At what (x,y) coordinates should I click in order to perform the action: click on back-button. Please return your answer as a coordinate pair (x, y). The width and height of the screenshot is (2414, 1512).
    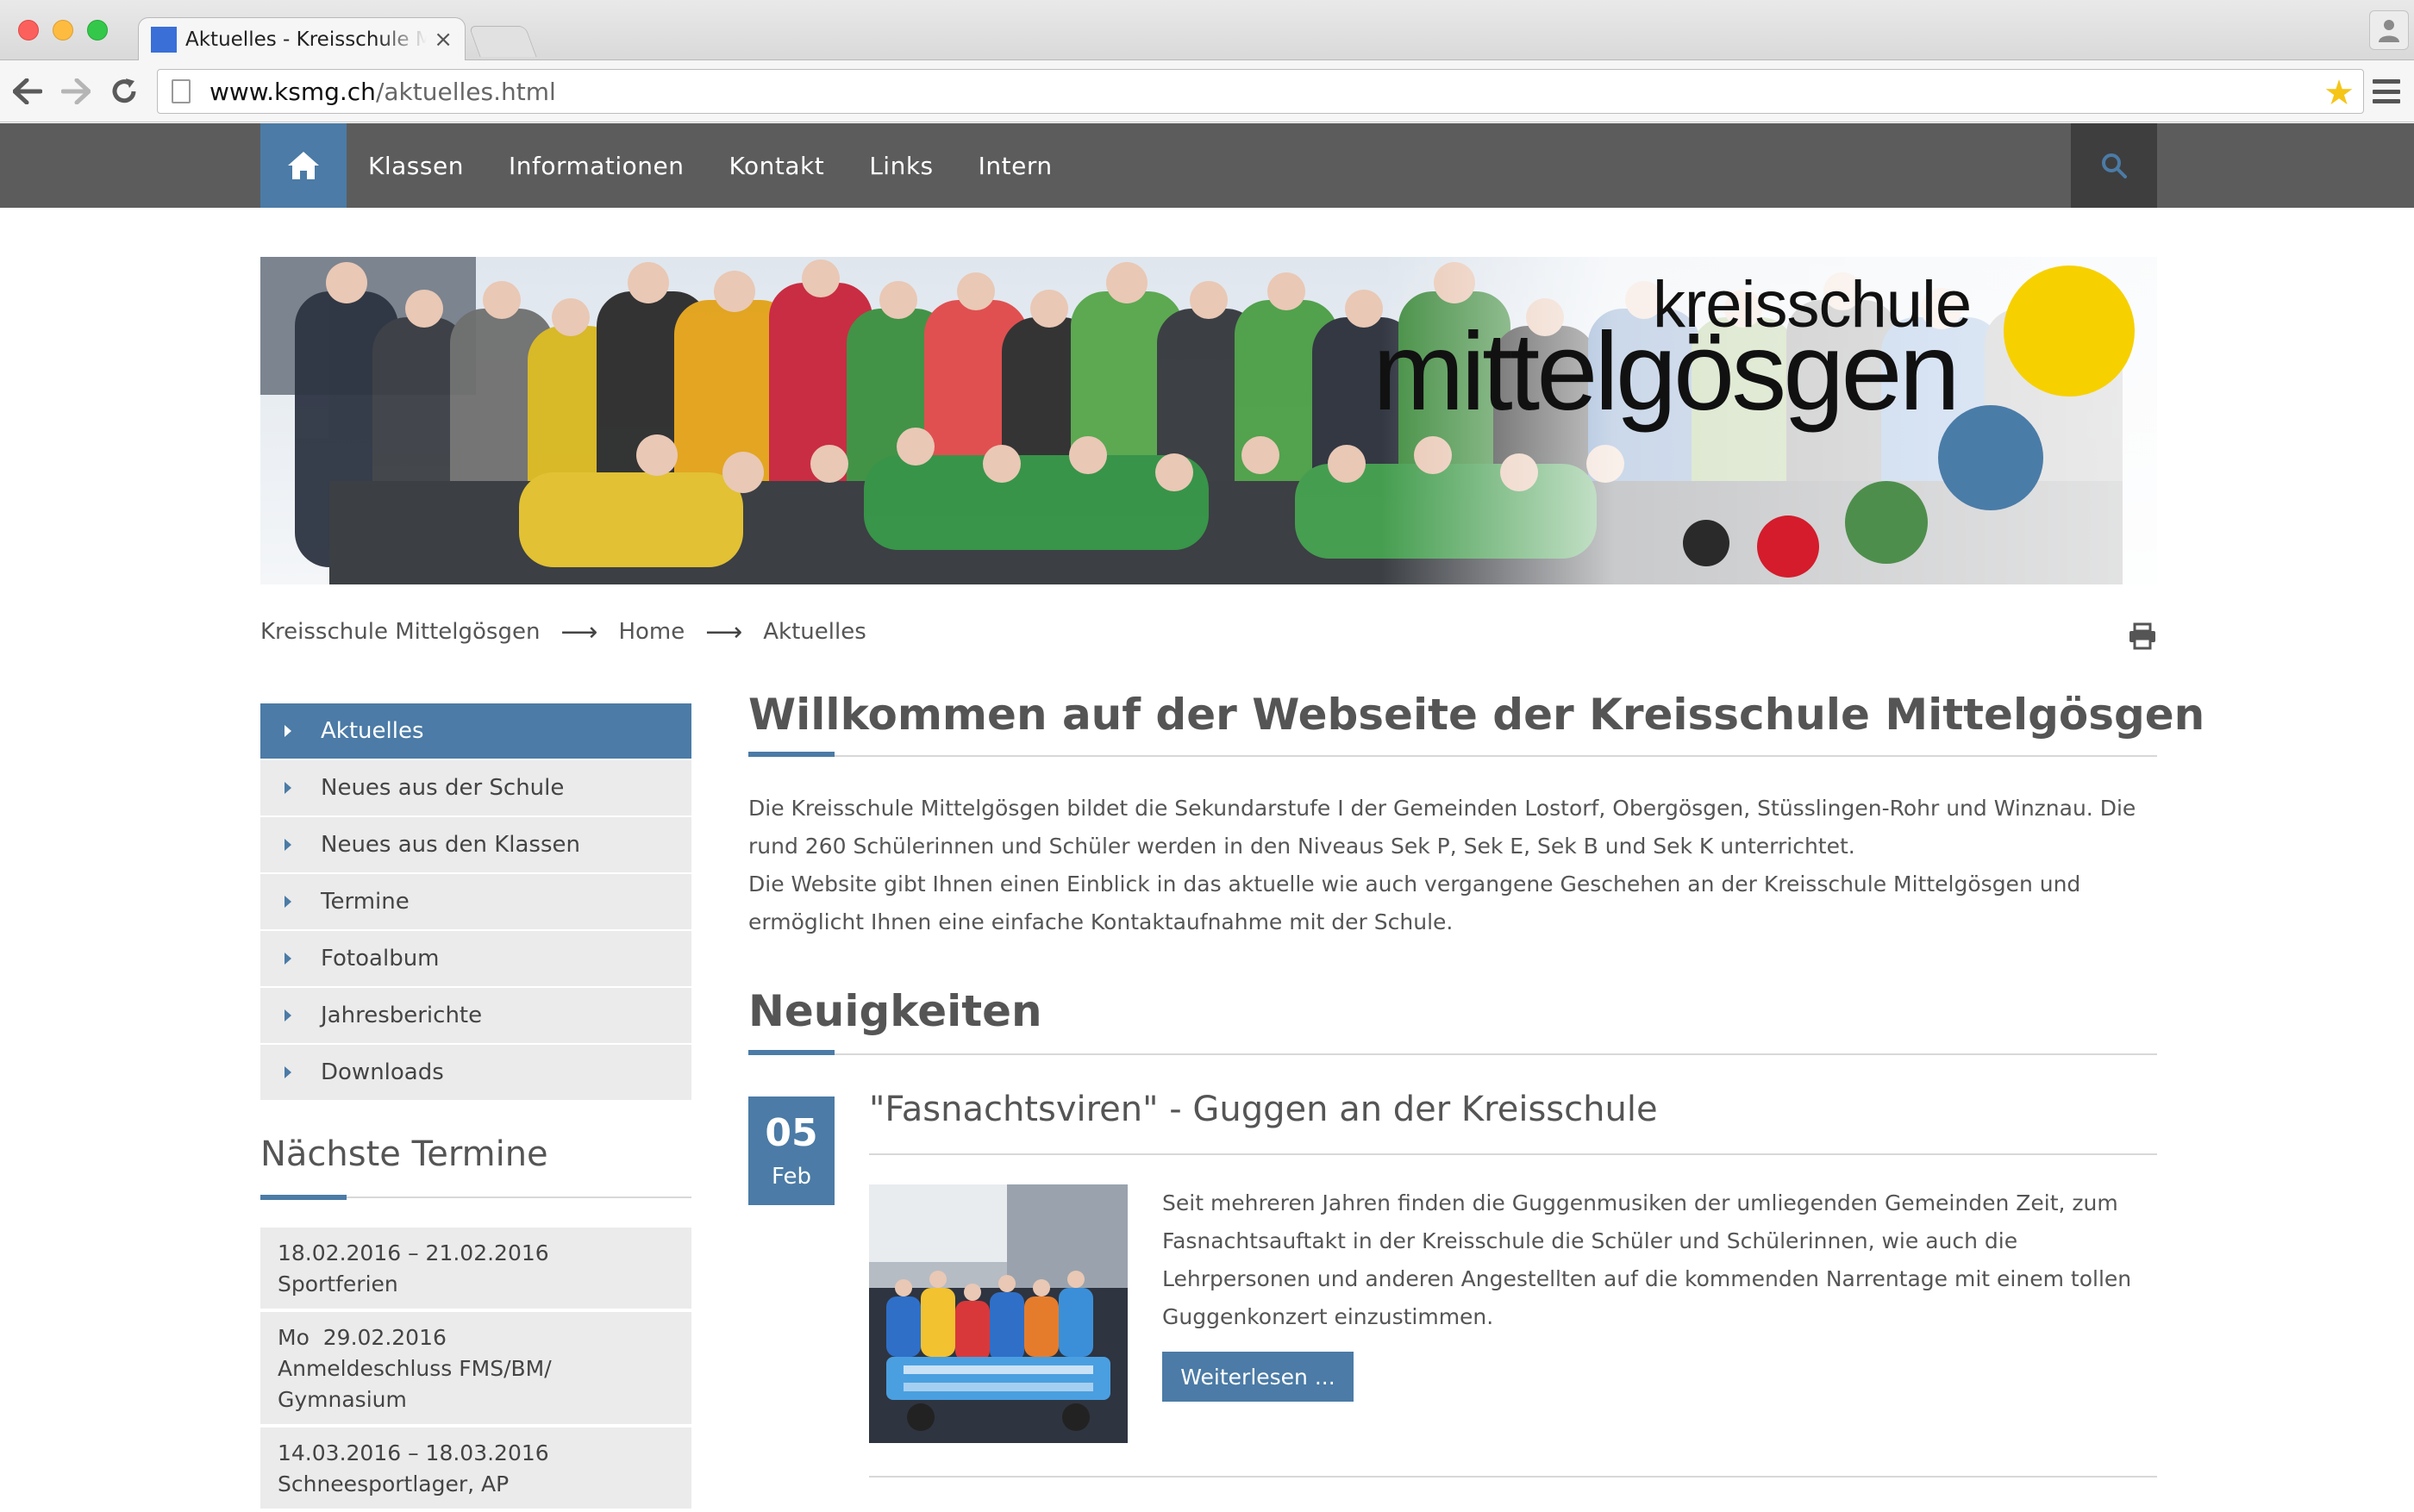
    Looking at the image, I should click on (27, 91).